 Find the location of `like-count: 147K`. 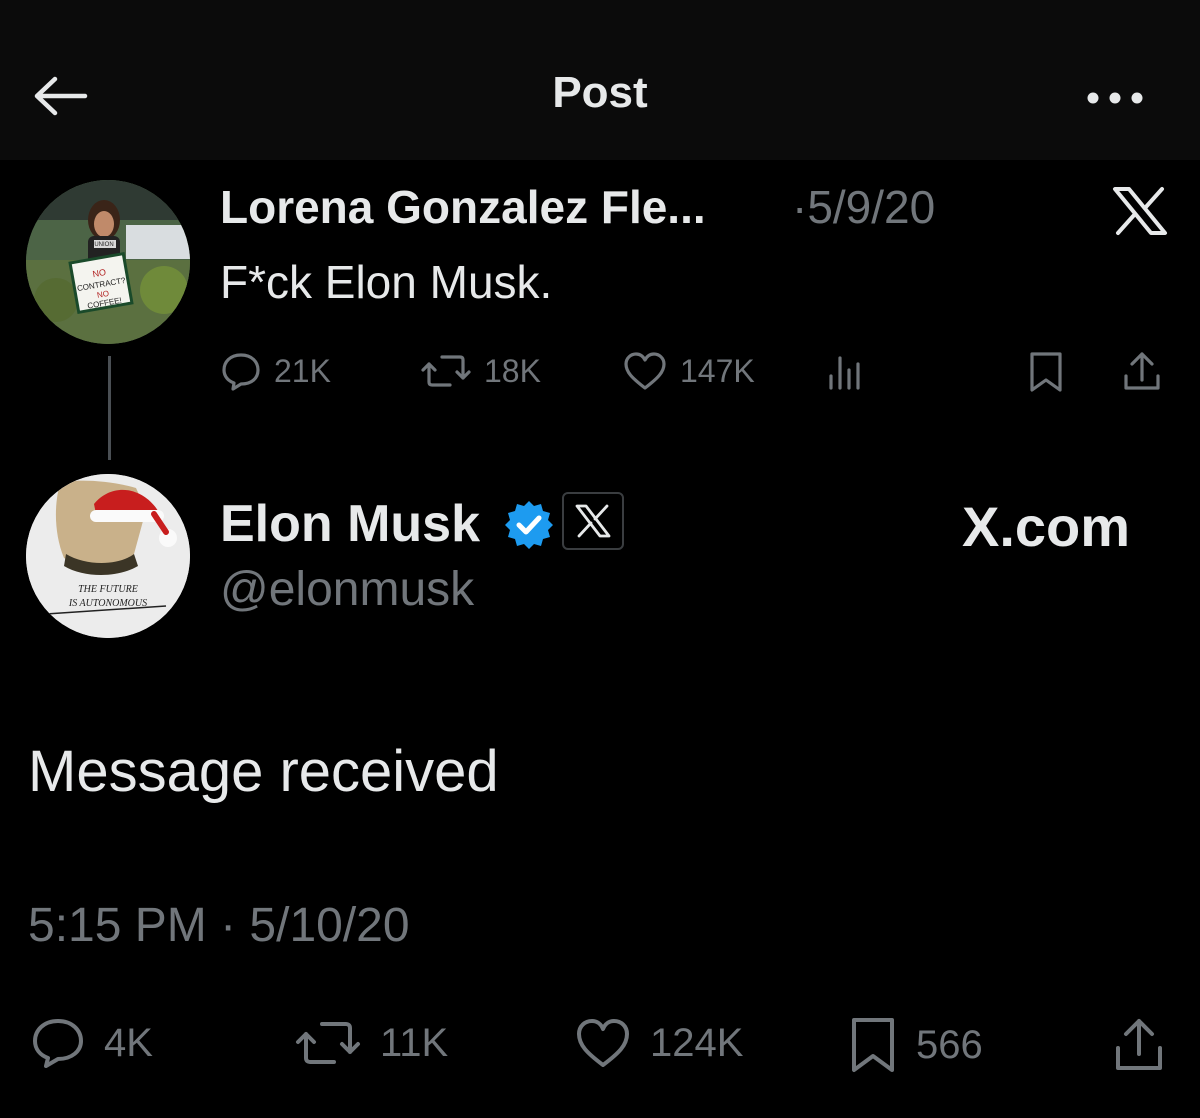

like-count: 147K is located at coordinates (717, 370).